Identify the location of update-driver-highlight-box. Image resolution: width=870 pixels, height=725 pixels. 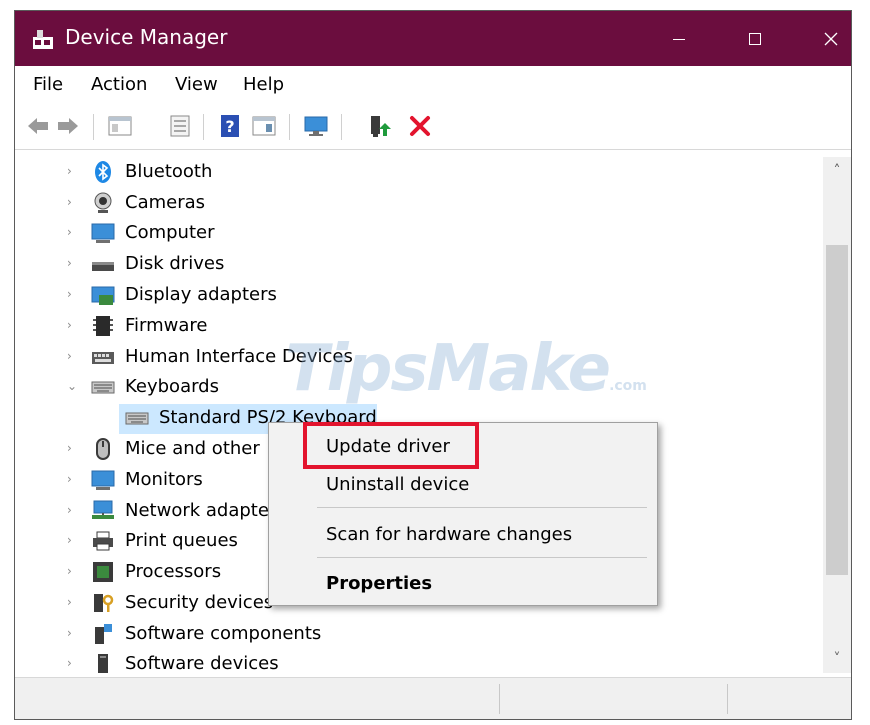
(391, 445).